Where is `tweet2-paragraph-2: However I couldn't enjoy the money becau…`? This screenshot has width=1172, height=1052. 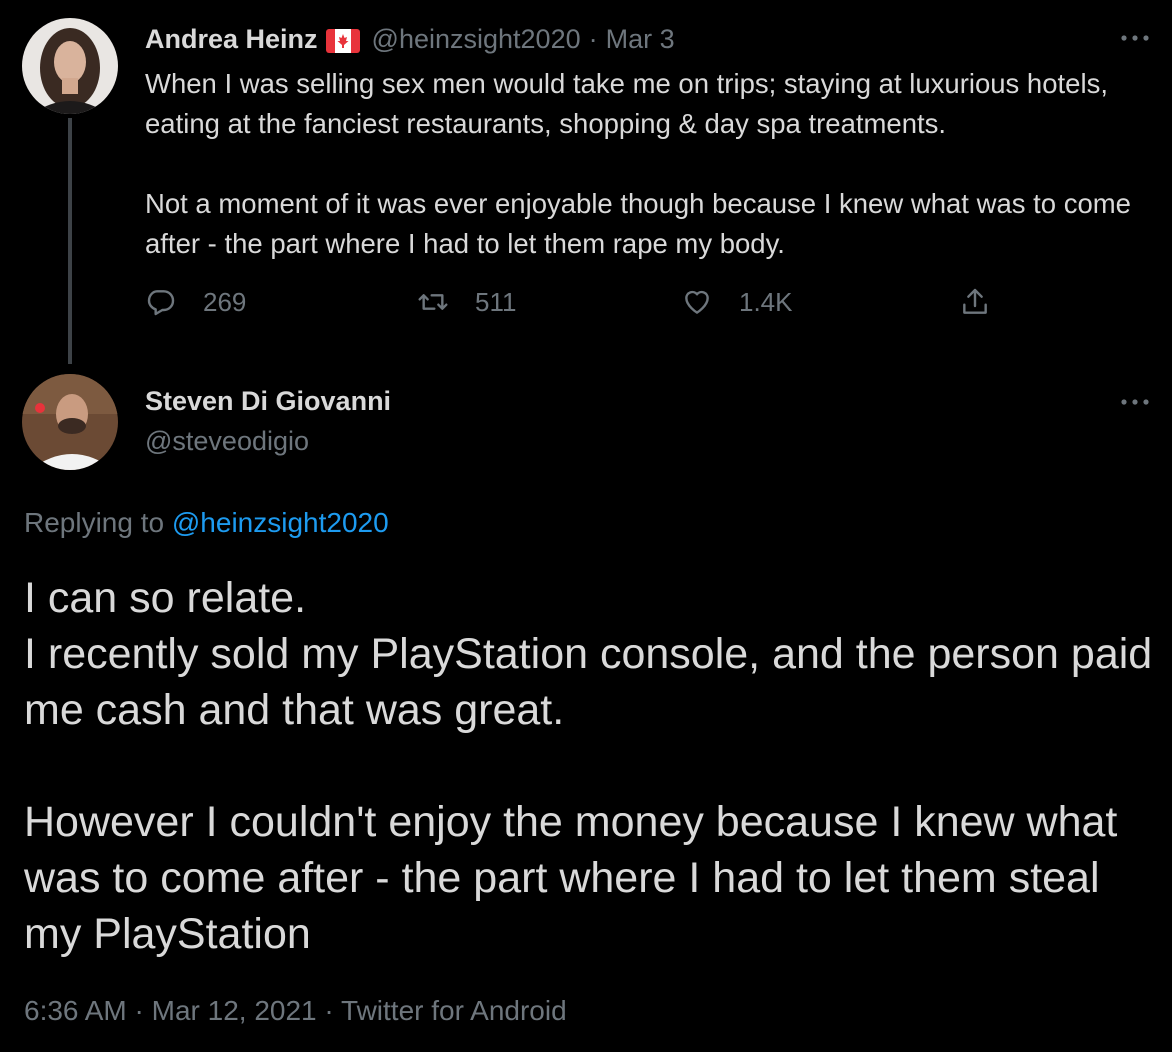
tweet2-paragraph-2: However I couldn't enjoy the money becau… is located at coordinates (571, 878).